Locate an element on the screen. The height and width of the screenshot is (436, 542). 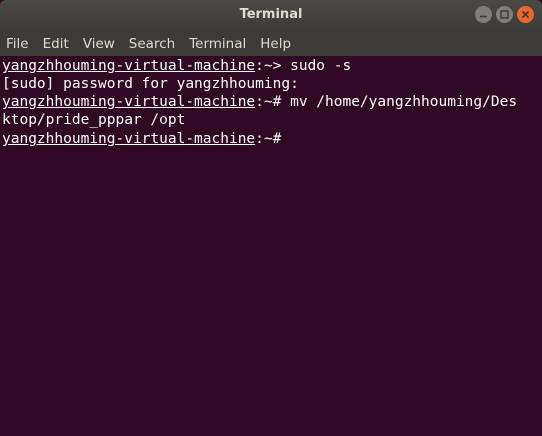
terminal-line: yangzhhouming-virtual-machine:~# is located at coordinates (271, 138).